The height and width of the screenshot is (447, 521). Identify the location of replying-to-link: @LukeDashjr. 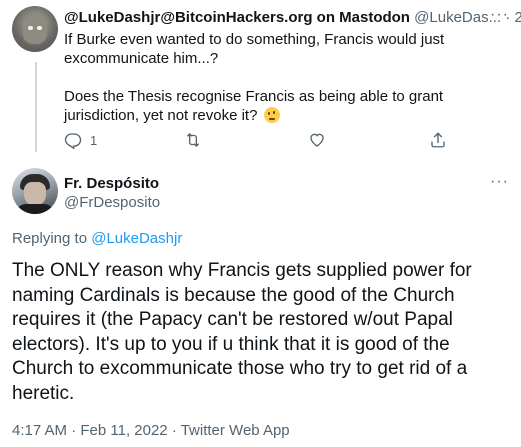
(136, 238).